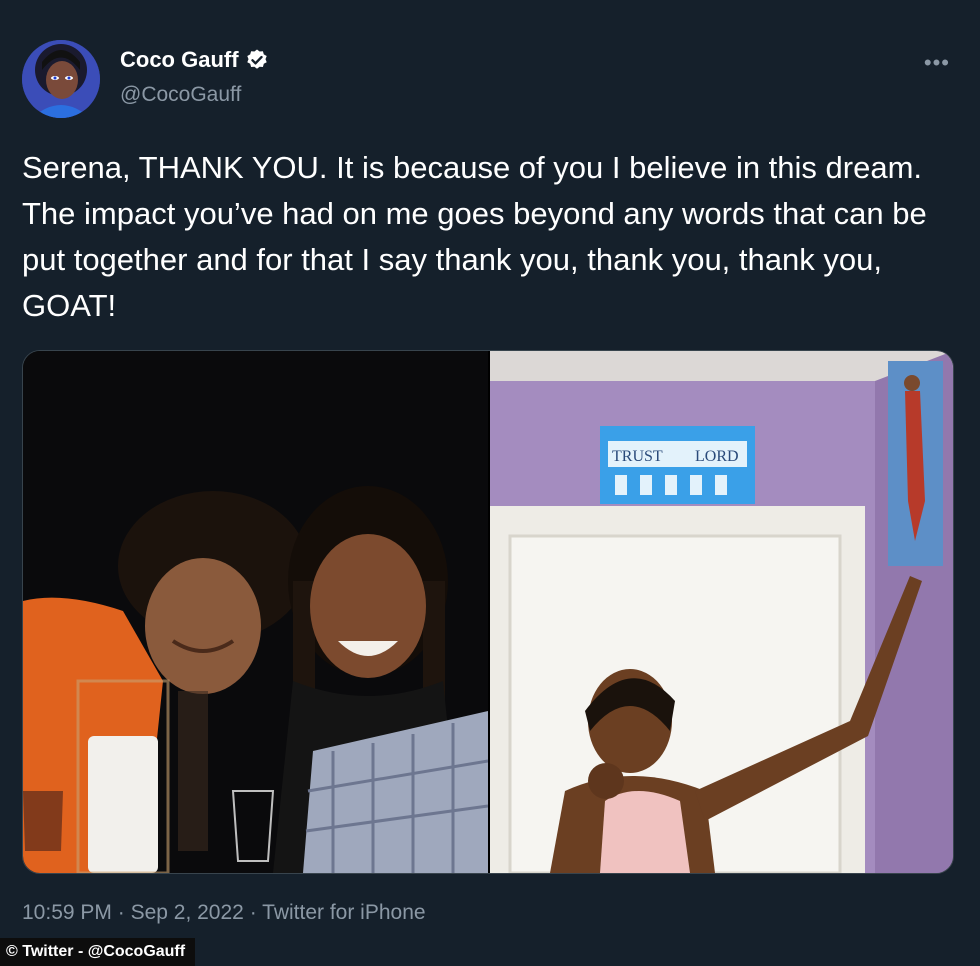  Describe the element at coordinates (937, 63) in the screenshot. I see `more-options-icon: •••` at that location.